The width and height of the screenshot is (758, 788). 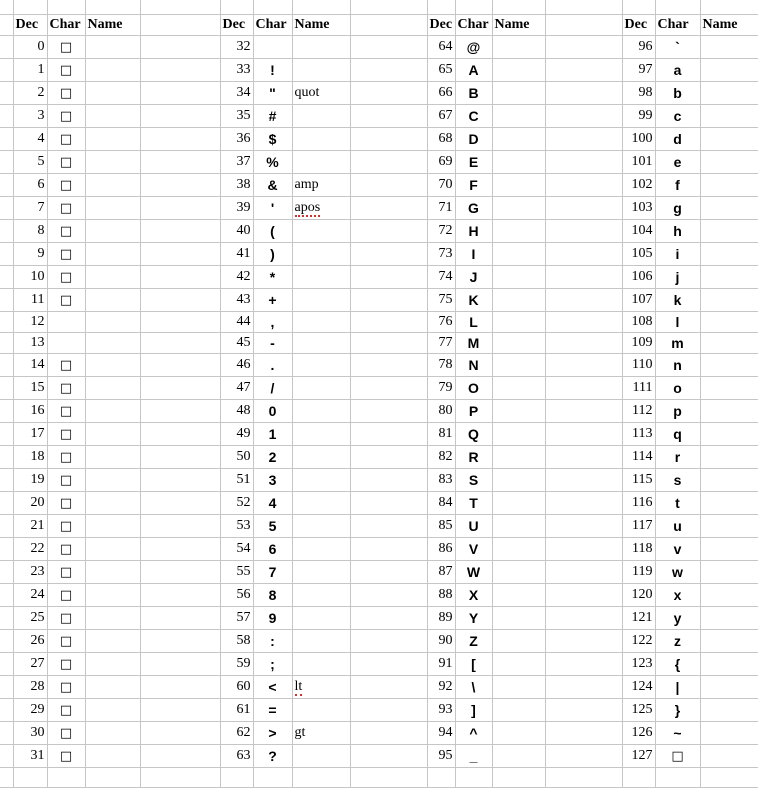 I want to click on cell-char: H, so click(x=474, y=231).